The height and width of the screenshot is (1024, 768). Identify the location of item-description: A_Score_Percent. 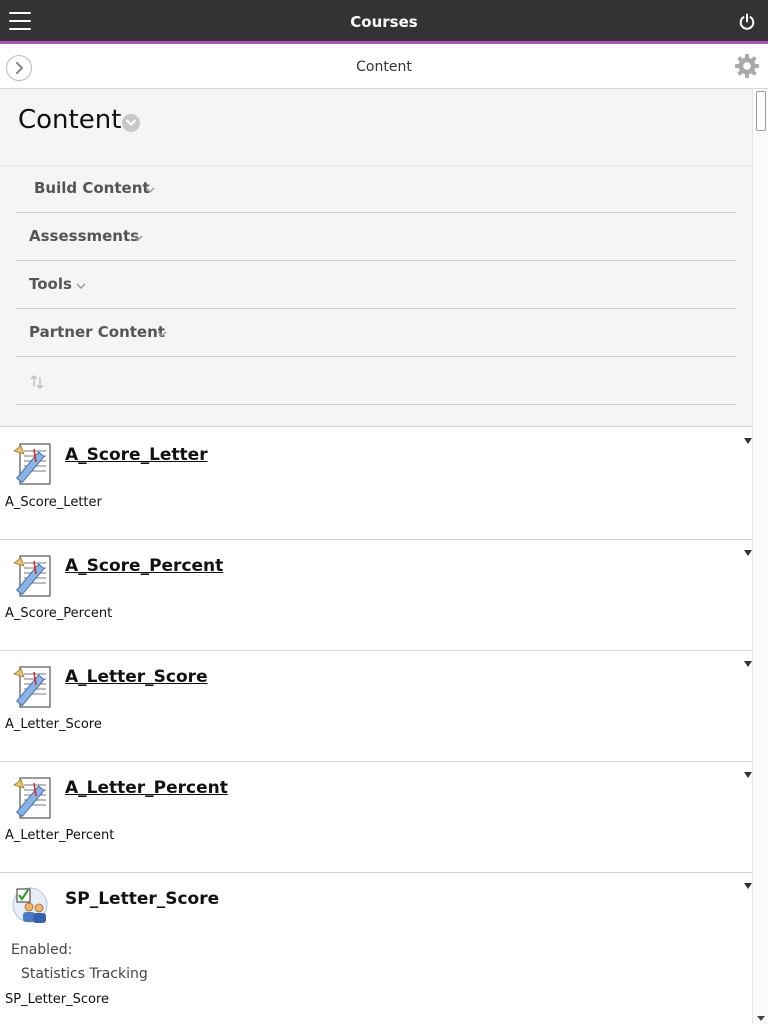
(59, 613).